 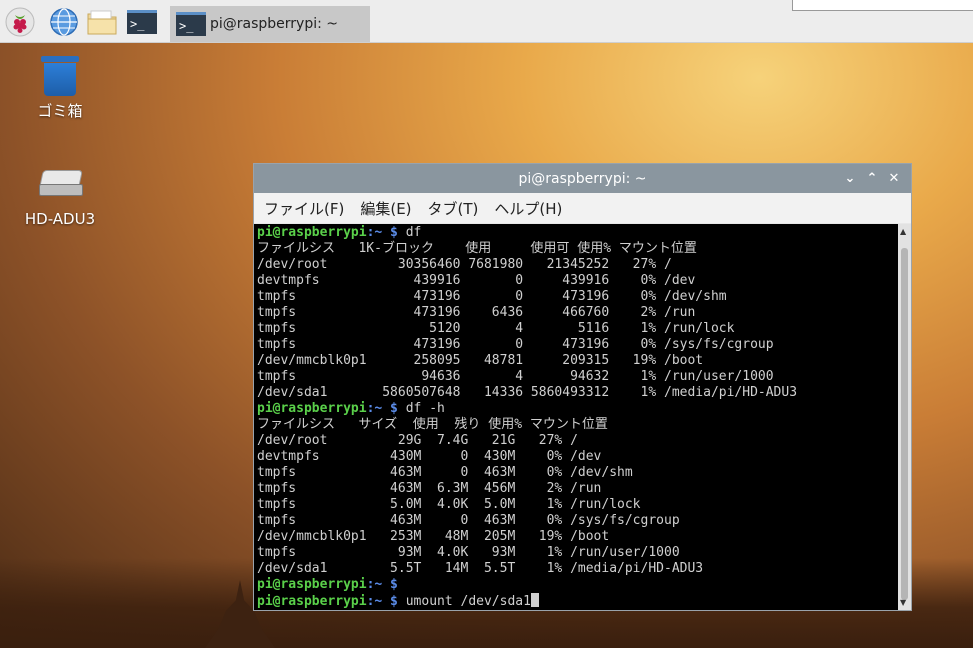 What do you see at coordinates (515, 376) in the screenshot?
I see `terminal-output-line: tmpfs 94636 4 94632 1% /run/user/1000` at bounding box center [515, 376].